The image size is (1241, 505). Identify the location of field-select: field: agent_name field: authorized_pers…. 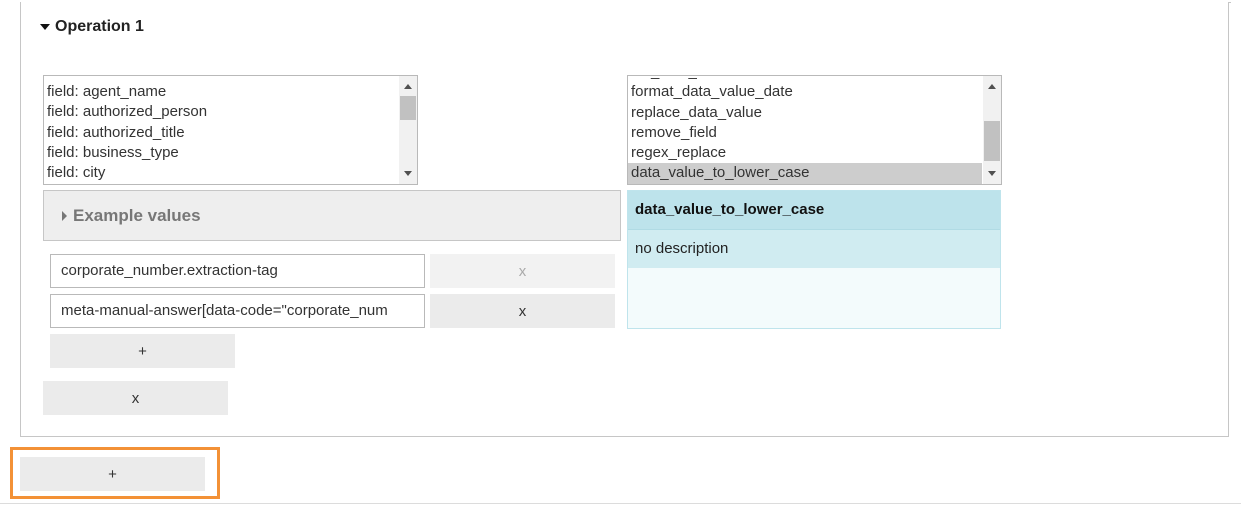
(230, 130).